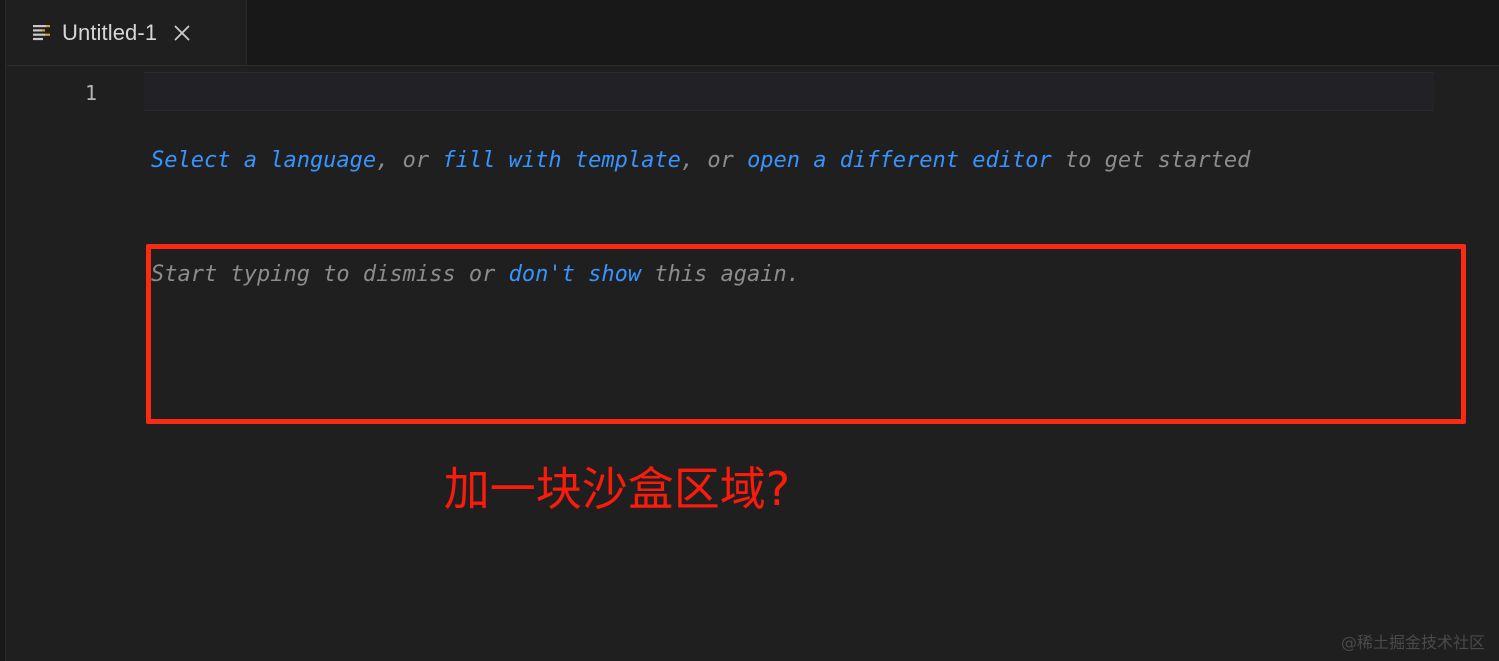 This screenshot has width=1499, height=661. I want to click on editor-tab-bar: Untitled-1, so click(753, 33).